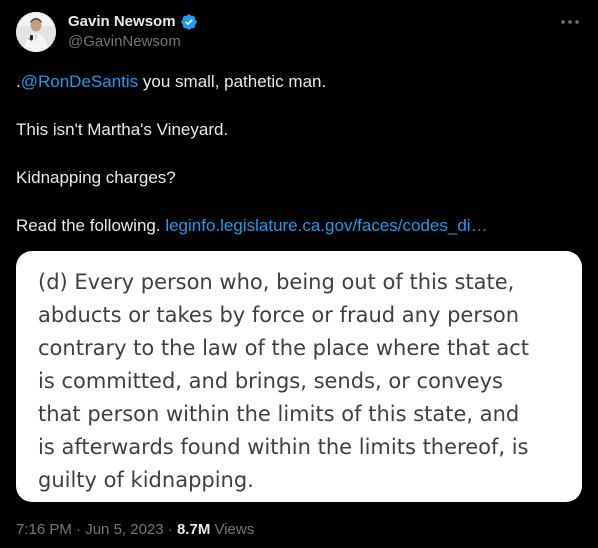 The image size is (598, 548). I want to click on views-label: Views, so click(232, 529).